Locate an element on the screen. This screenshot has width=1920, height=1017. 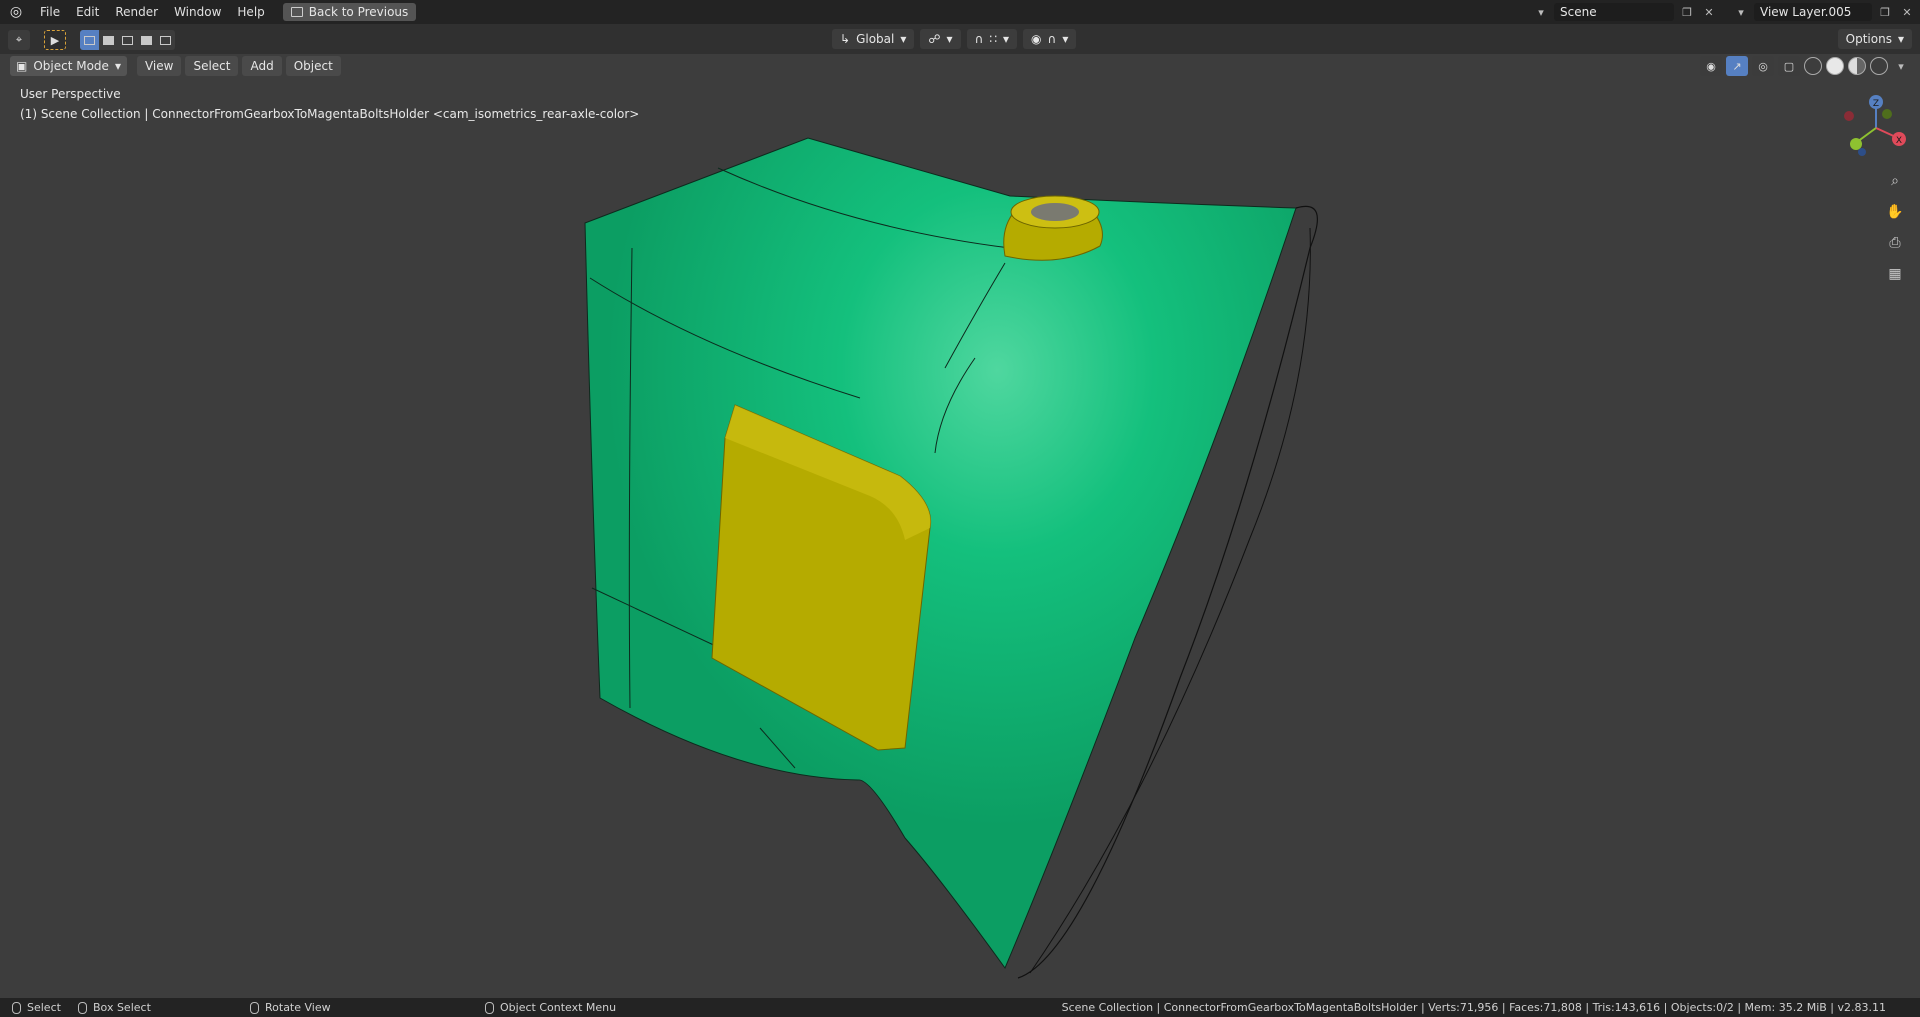
xray-icon: ▢ is located at coordinates (1789, 66).